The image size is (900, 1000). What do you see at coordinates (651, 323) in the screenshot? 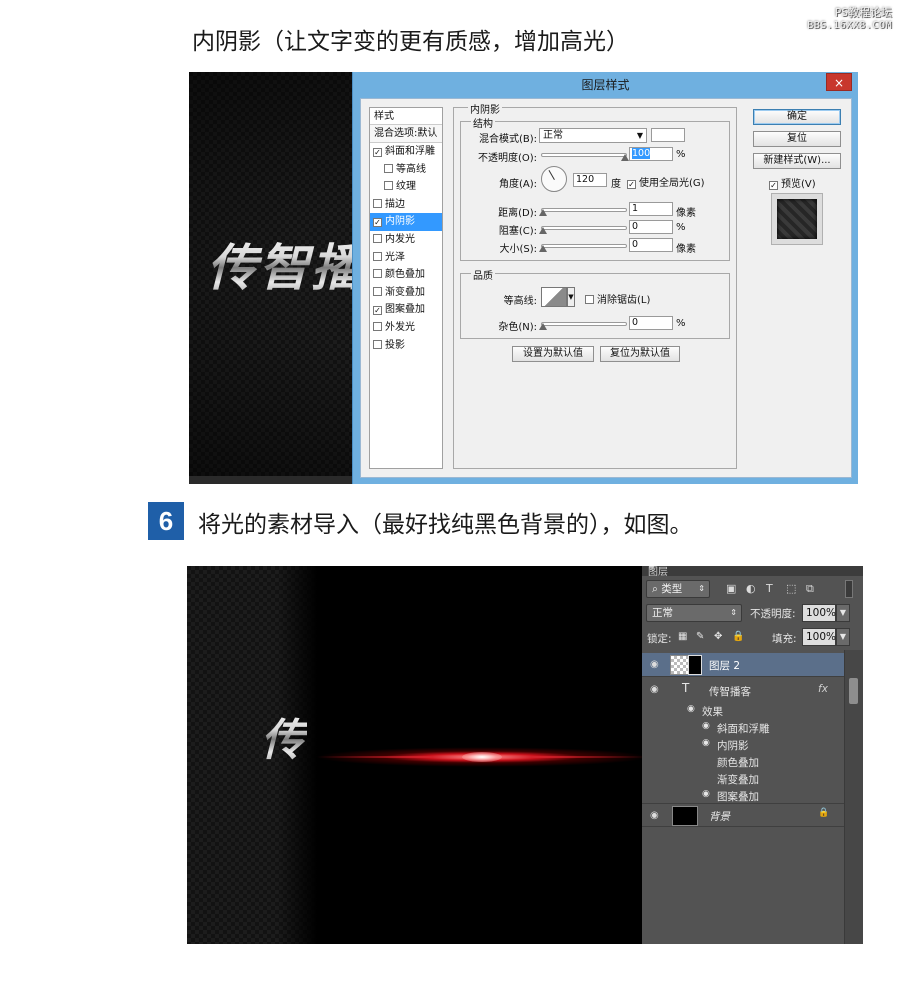
I see `noise-input: 0` at bounding box center [651, 323].